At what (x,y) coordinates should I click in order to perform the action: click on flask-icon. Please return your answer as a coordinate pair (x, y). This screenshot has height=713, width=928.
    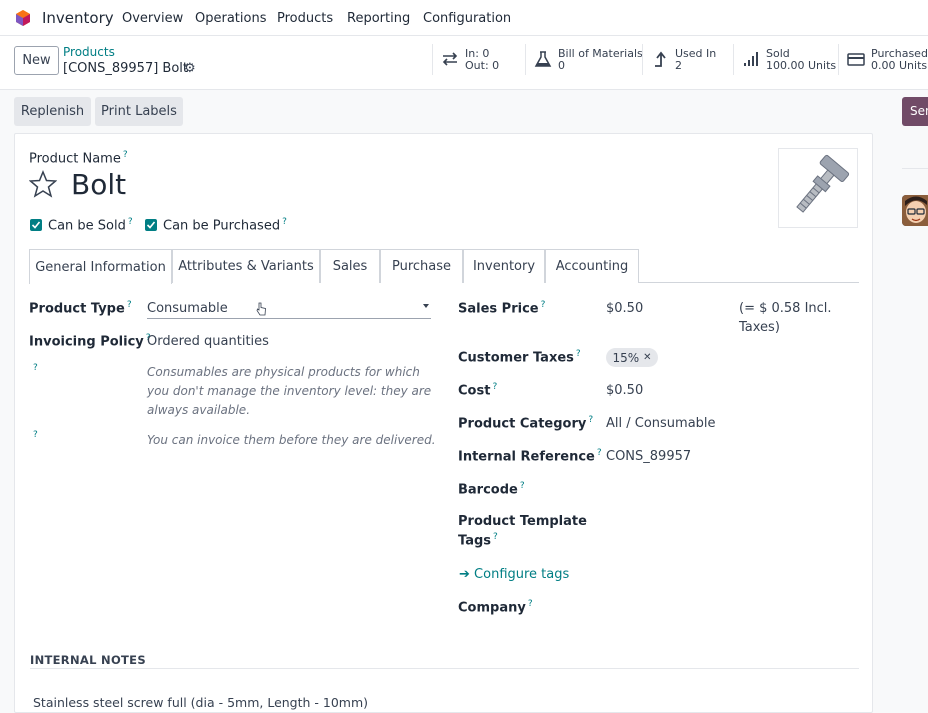
    Looking at the image, I should click on (543, 59).